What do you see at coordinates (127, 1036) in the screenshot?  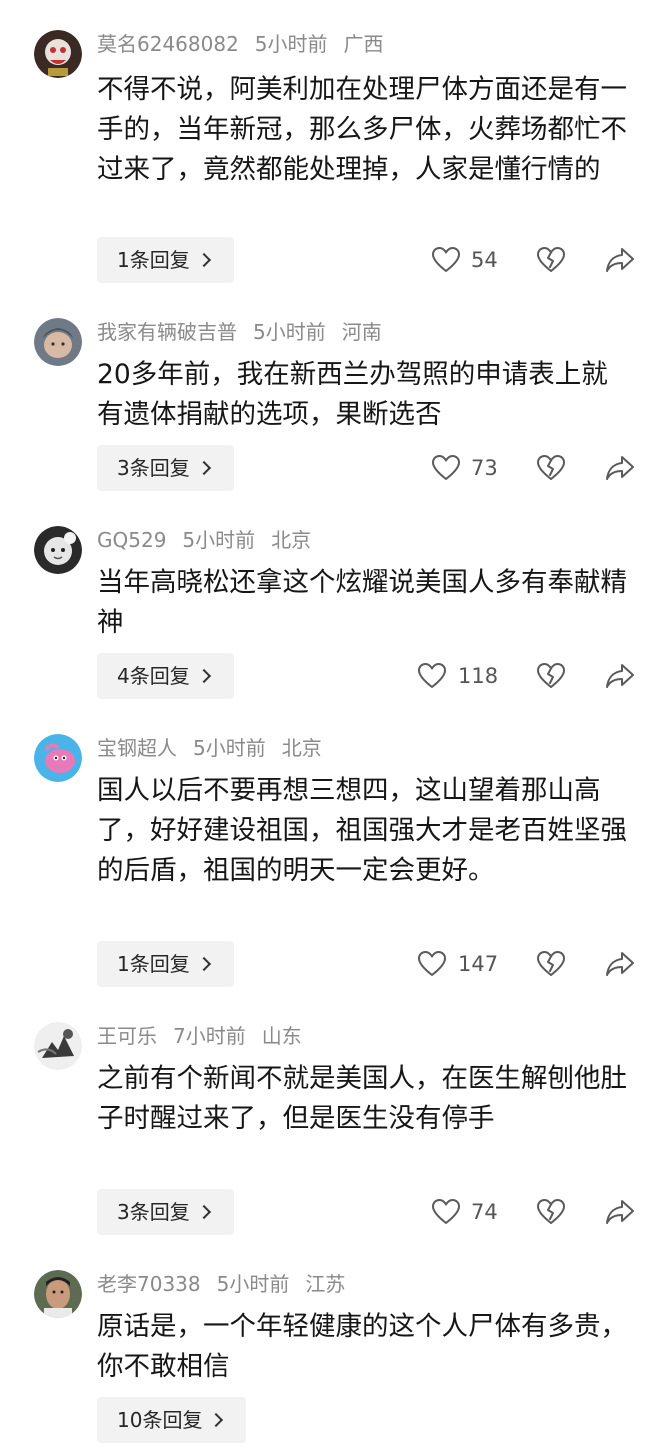 I see `username: 王可乐` at bounding box center [127, 1036].